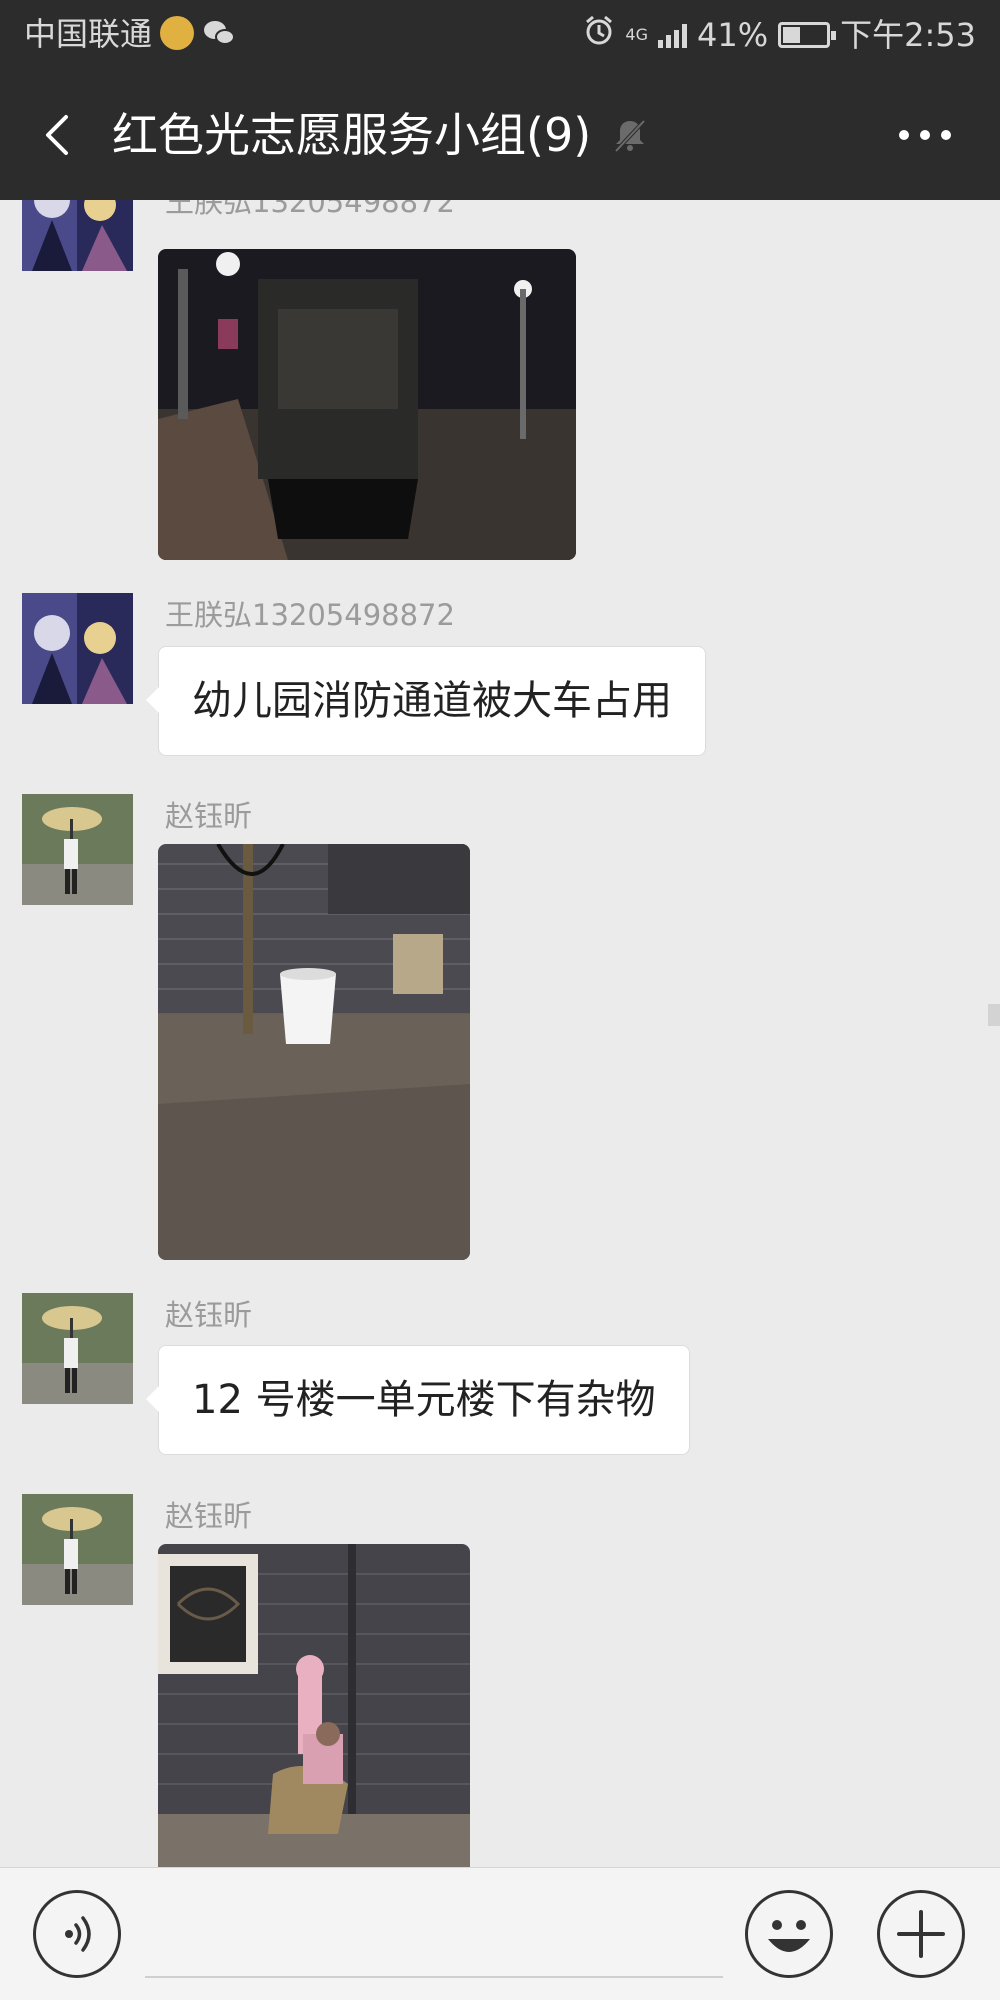  What do you see at coordinates (994, 1015) in the screenshot?
I see `scroll-indicator` at bounding box center [994, 1015].